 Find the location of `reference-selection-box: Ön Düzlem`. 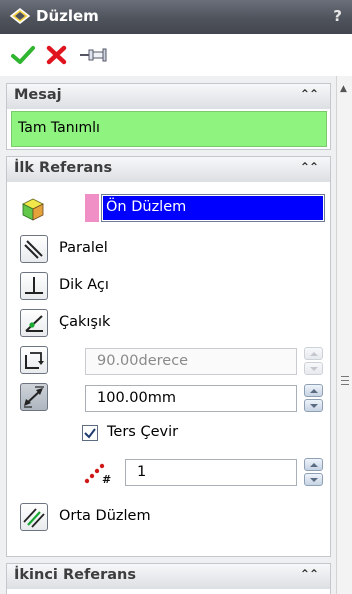

reference-selection-box: Ön Düzlem is located at coordinates (213, 208).